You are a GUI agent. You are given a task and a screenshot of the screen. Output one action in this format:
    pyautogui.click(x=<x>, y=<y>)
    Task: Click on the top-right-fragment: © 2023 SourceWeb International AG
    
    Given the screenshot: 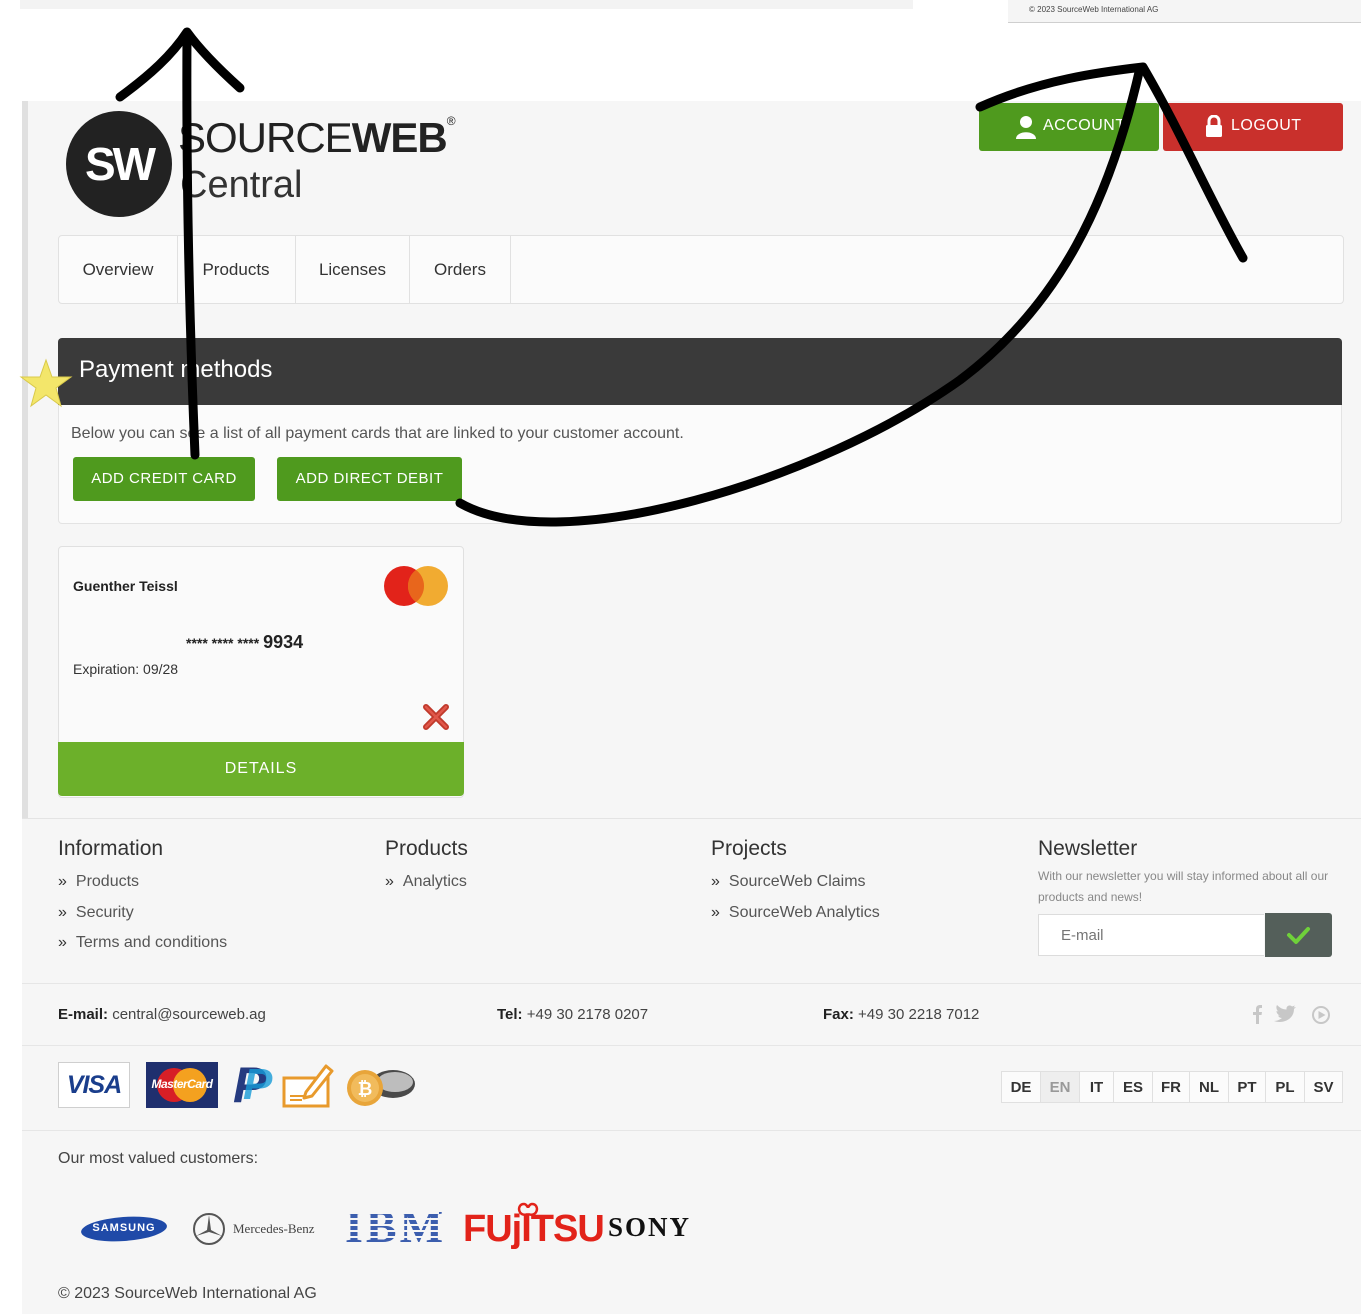 What is the action you would take?
    pyautogui.click(x=1184, y=11)
    